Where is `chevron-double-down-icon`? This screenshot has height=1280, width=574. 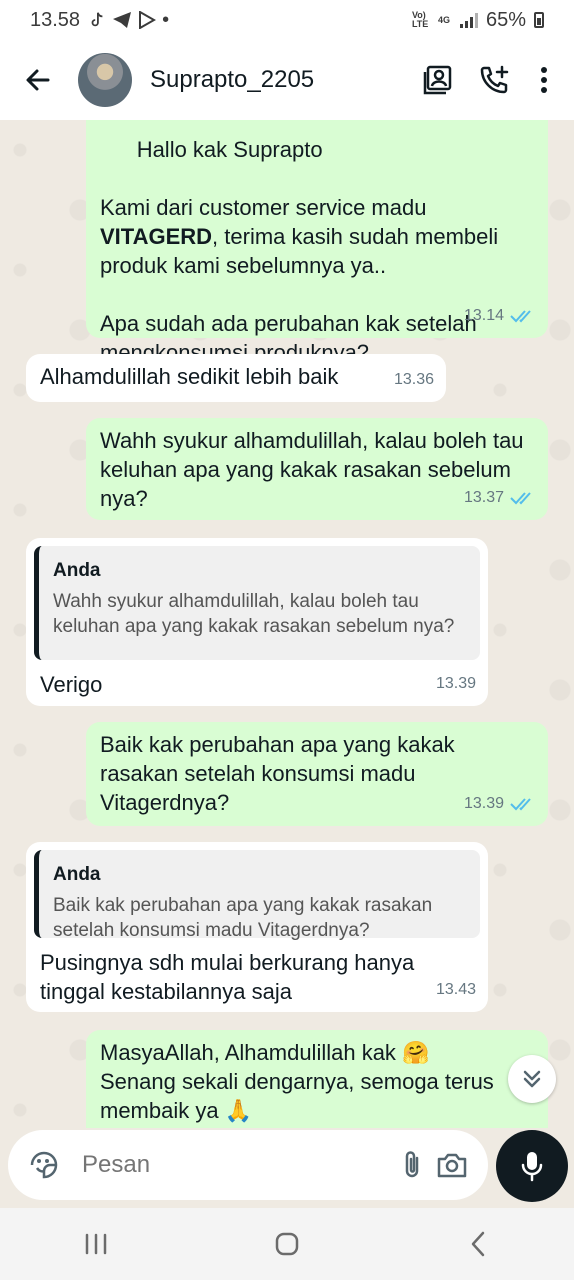
chevron-double-down-icon is located at coordinates (532, 1079).